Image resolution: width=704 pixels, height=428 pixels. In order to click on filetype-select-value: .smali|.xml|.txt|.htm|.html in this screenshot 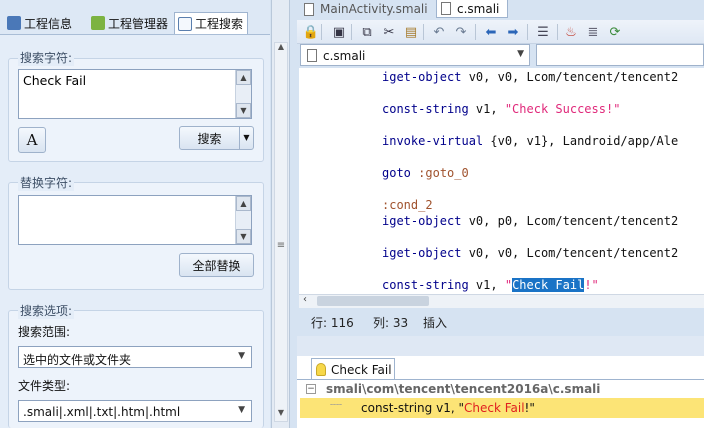, I will do `click(102, 412)`.